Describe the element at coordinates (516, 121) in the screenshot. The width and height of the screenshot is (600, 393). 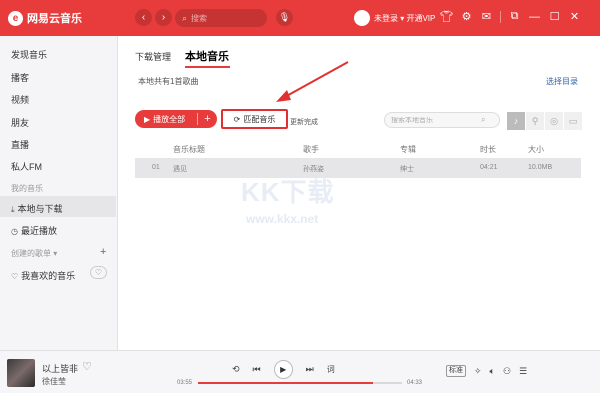
I see `song-list-view-icon: ♪` at that location.